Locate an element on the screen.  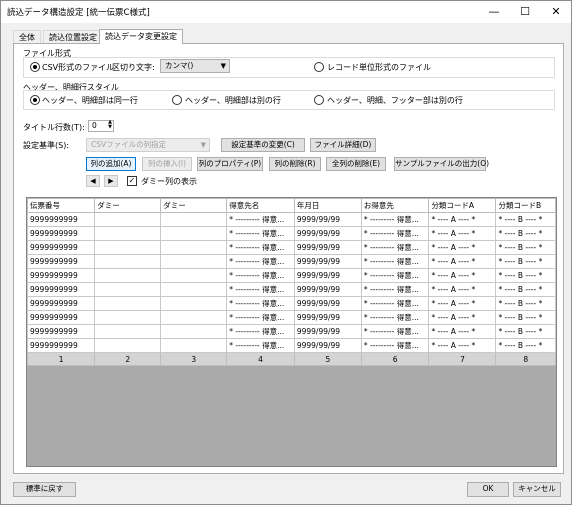
add-column-button: 列の追加(A) is located at coordinates (111, 164).